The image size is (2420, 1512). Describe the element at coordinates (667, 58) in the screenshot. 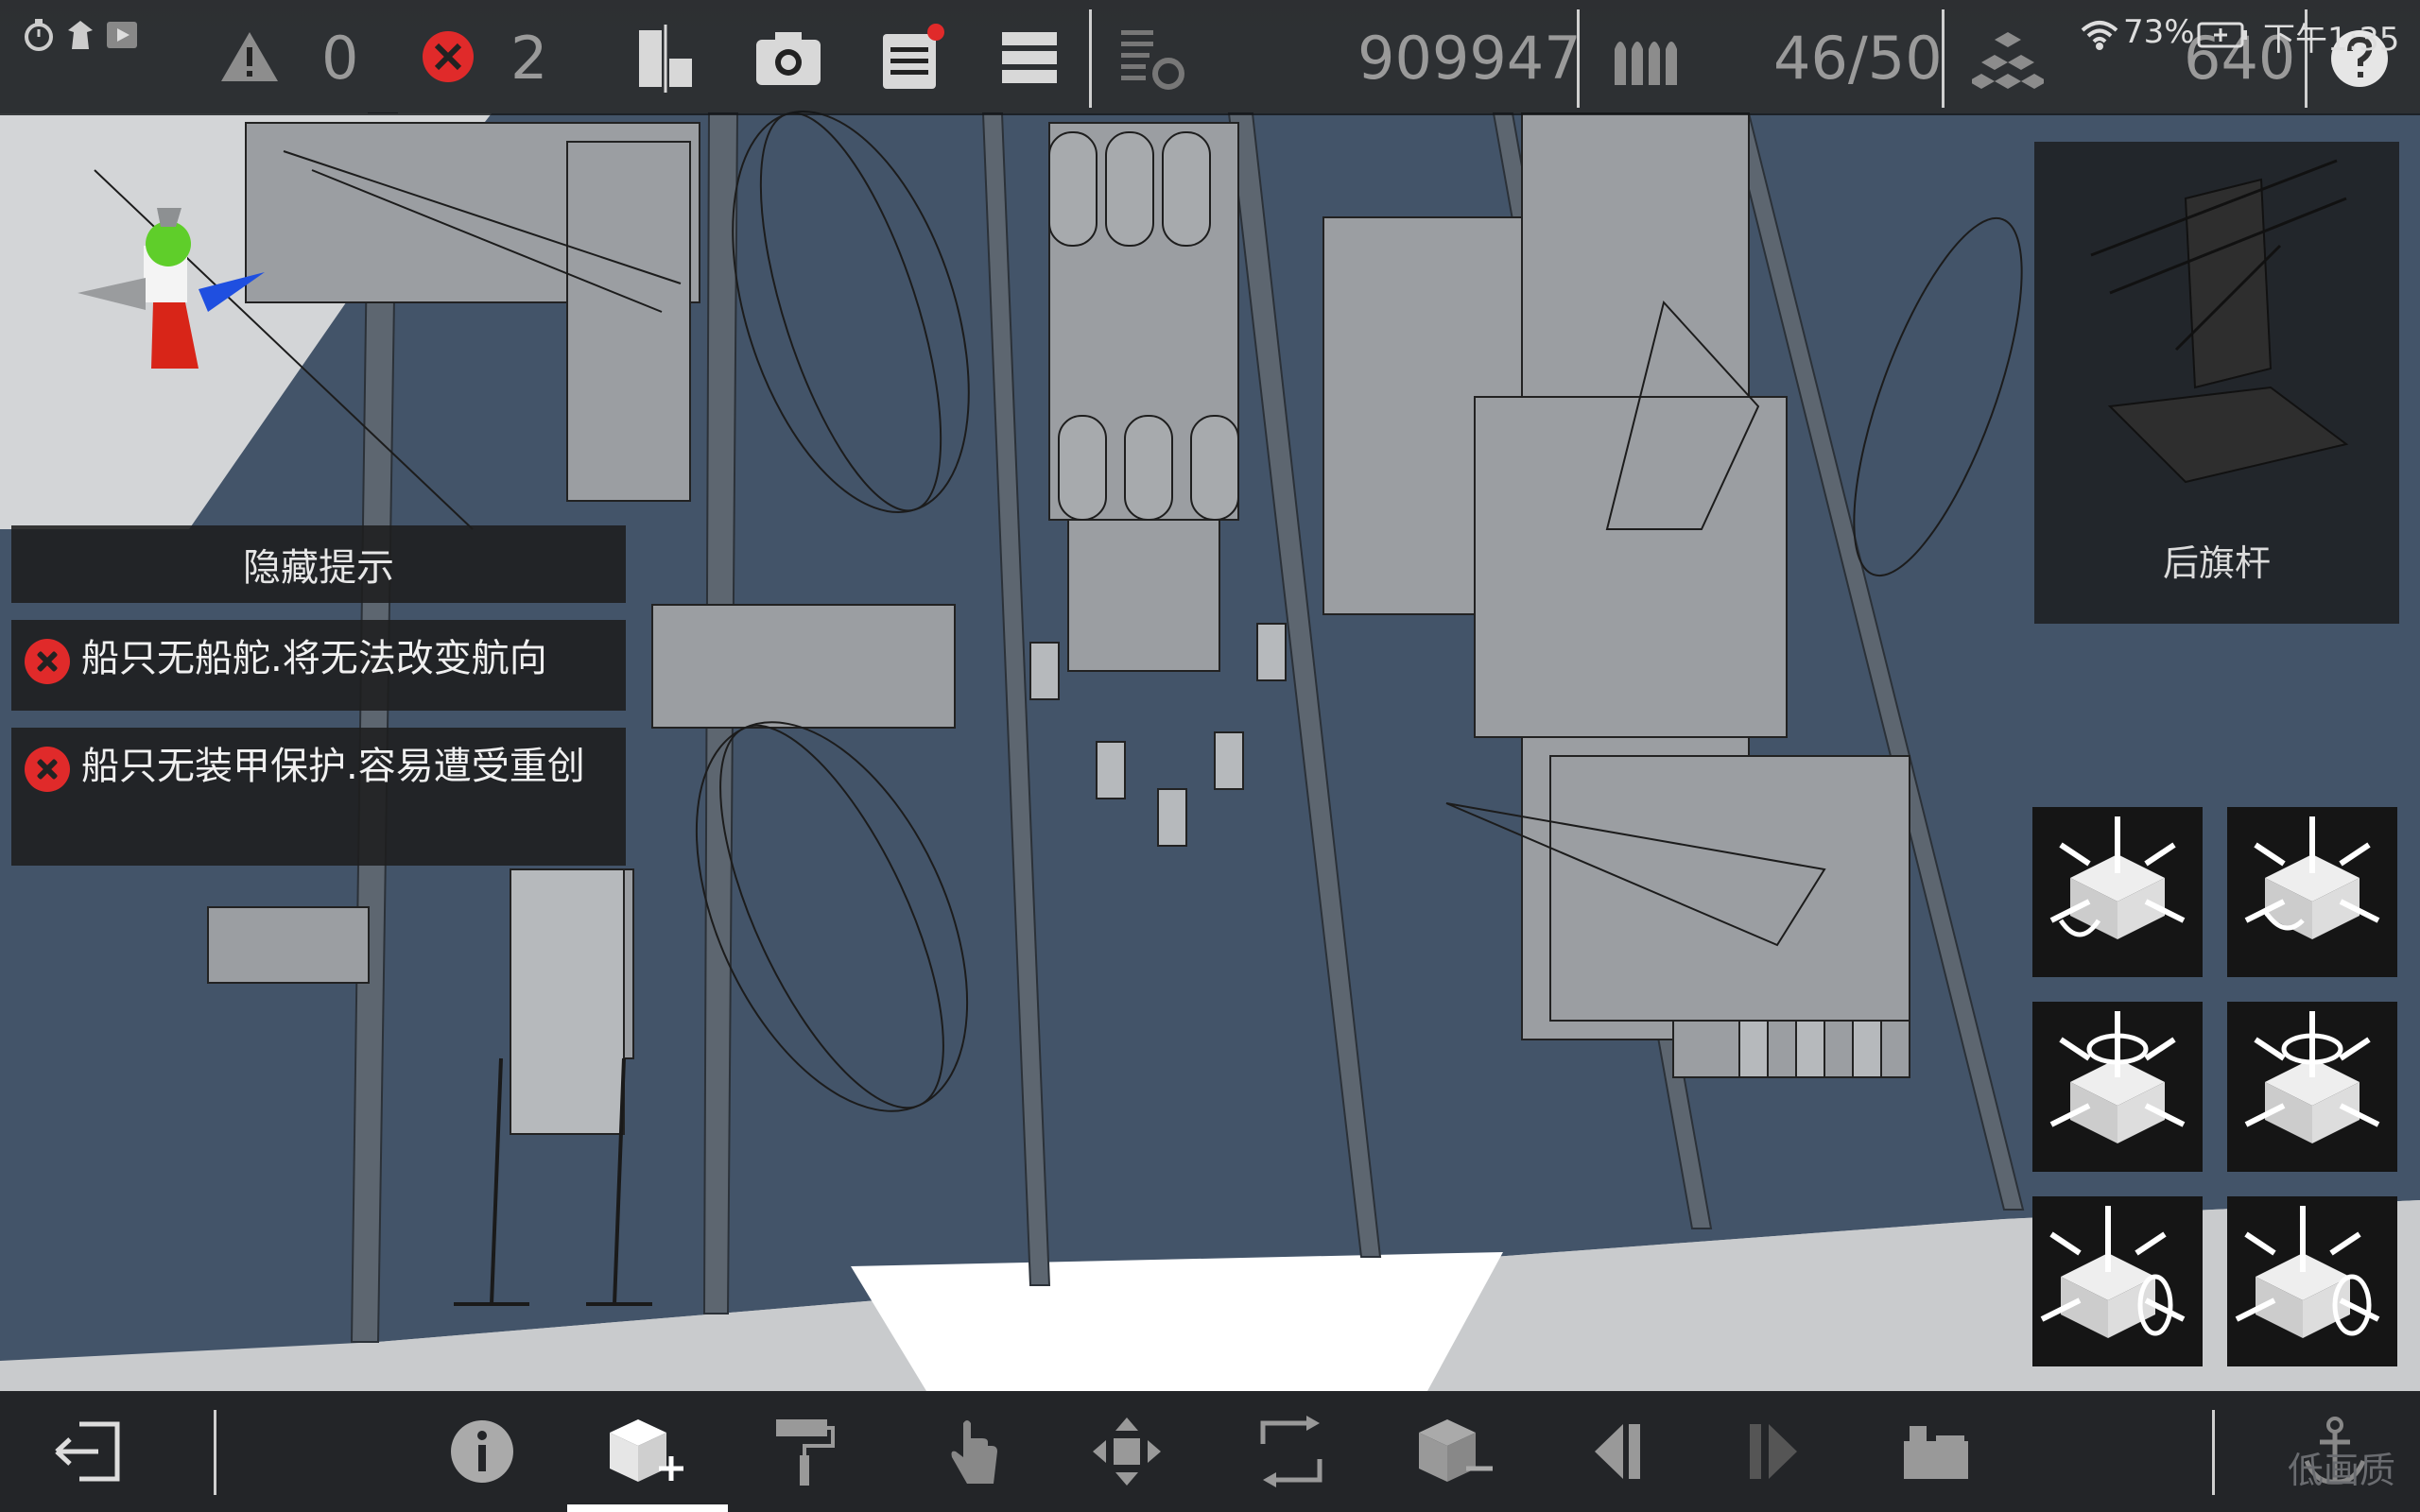

I see `mirror-icon` at that location.